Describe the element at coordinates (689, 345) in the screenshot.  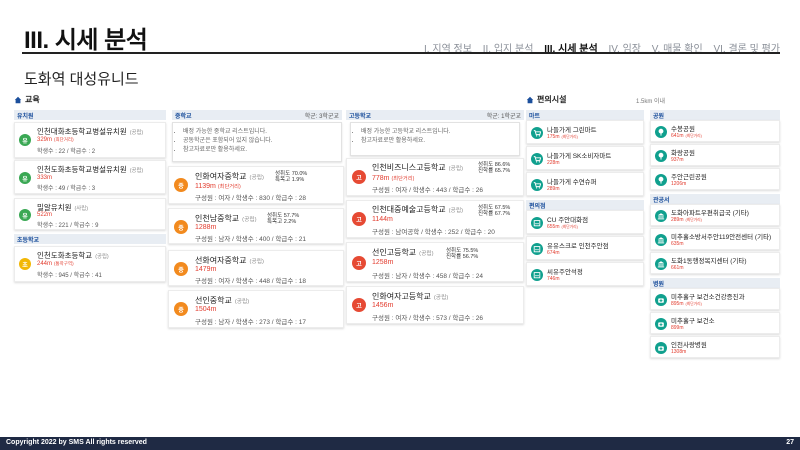
I see `facility-name: 인천사랑병원` at that location.